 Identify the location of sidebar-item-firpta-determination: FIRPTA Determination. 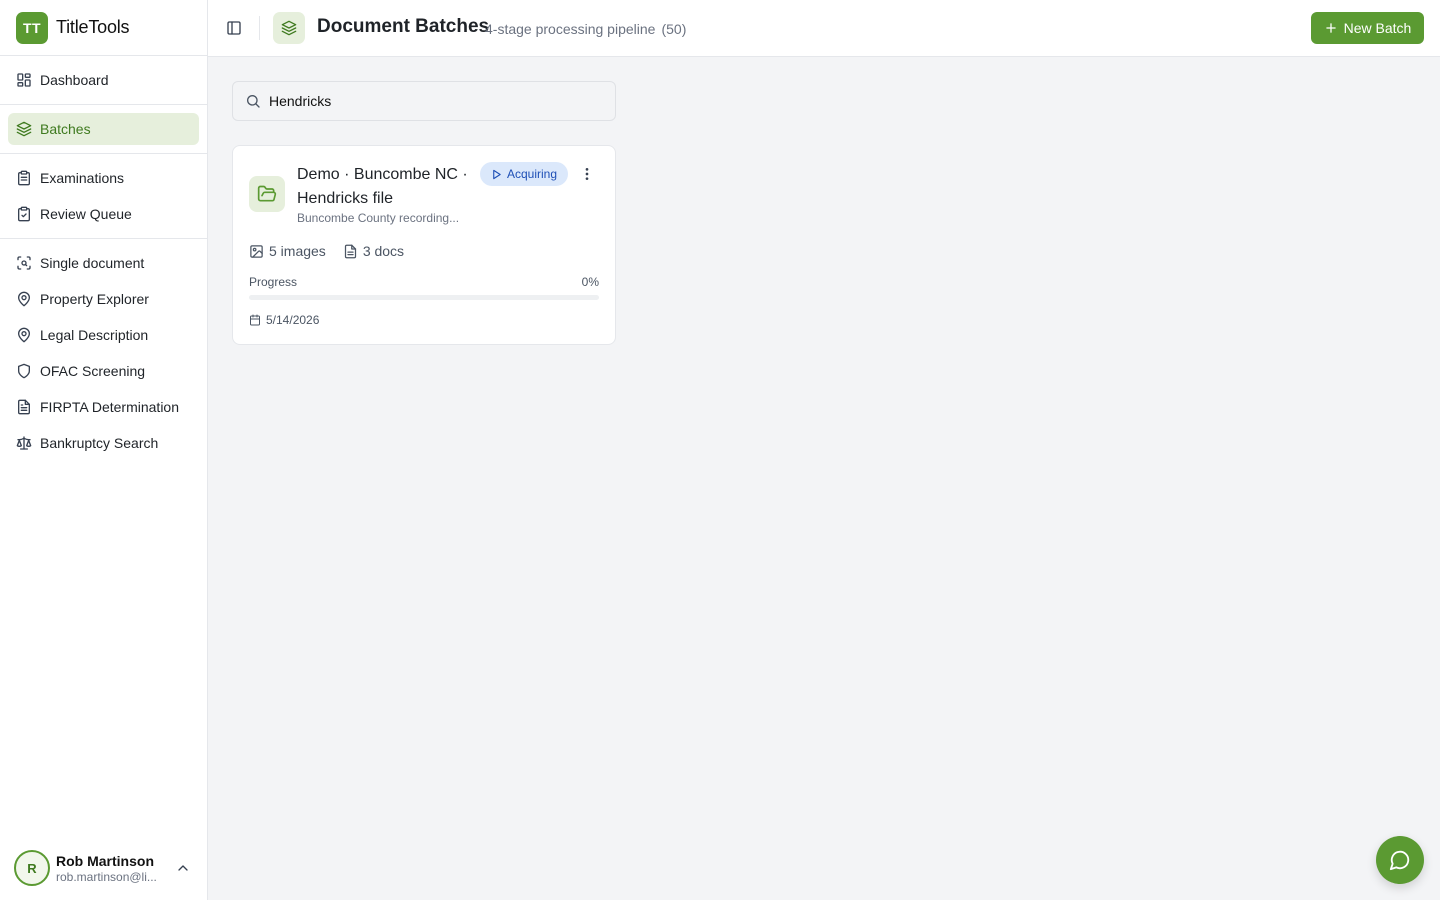
(103, 407).